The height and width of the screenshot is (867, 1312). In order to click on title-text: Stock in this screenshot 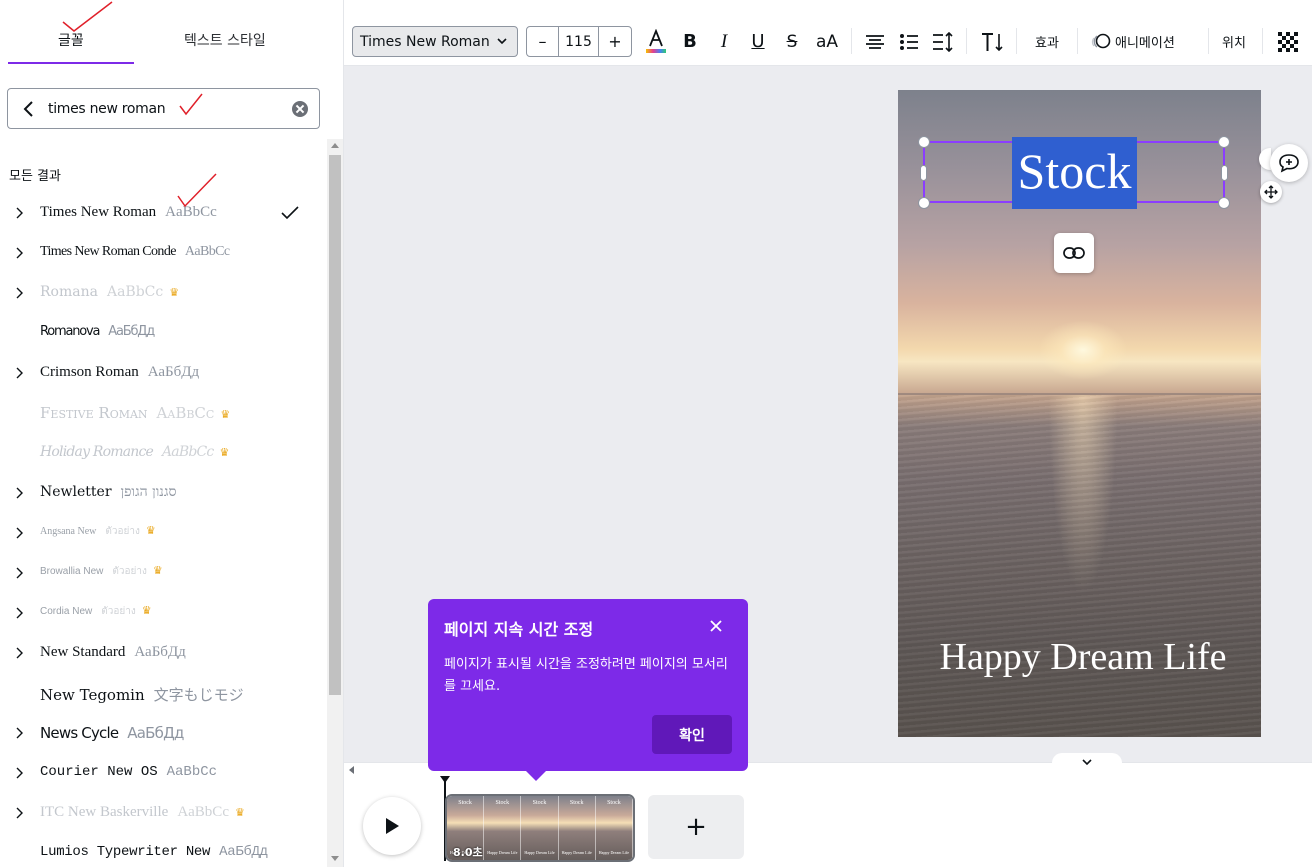, I will do `click(1074, 173)`.